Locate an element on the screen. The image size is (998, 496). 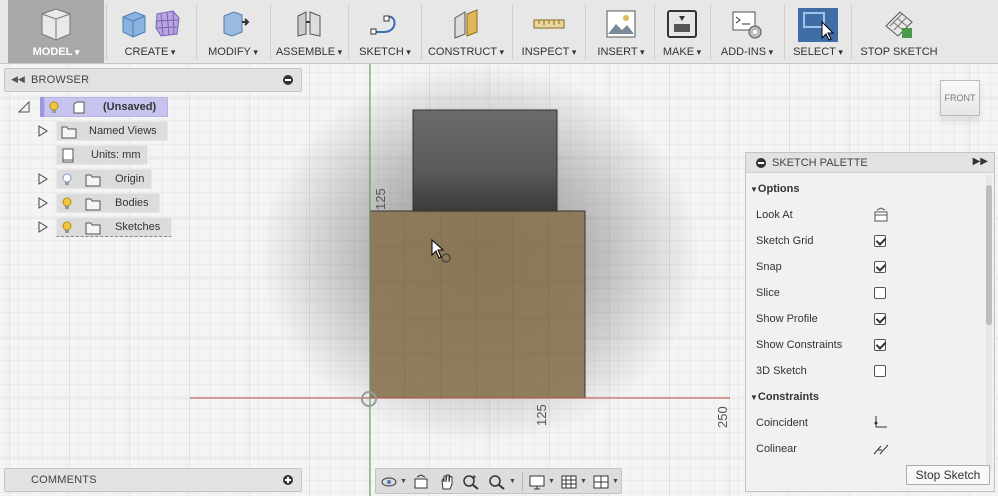
make-label: MAKE is located at coordinates (682, 52).